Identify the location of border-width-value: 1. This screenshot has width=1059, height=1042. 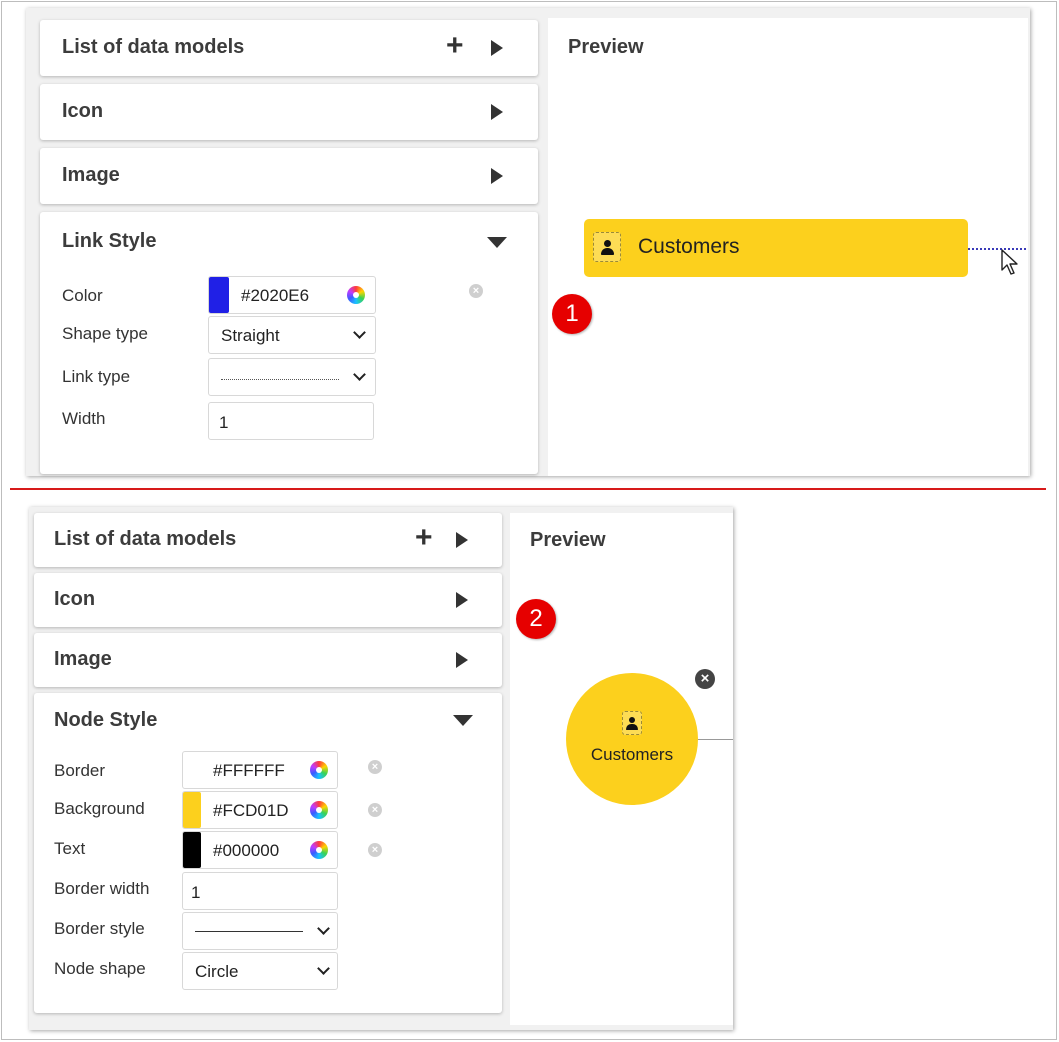
(196, 892).